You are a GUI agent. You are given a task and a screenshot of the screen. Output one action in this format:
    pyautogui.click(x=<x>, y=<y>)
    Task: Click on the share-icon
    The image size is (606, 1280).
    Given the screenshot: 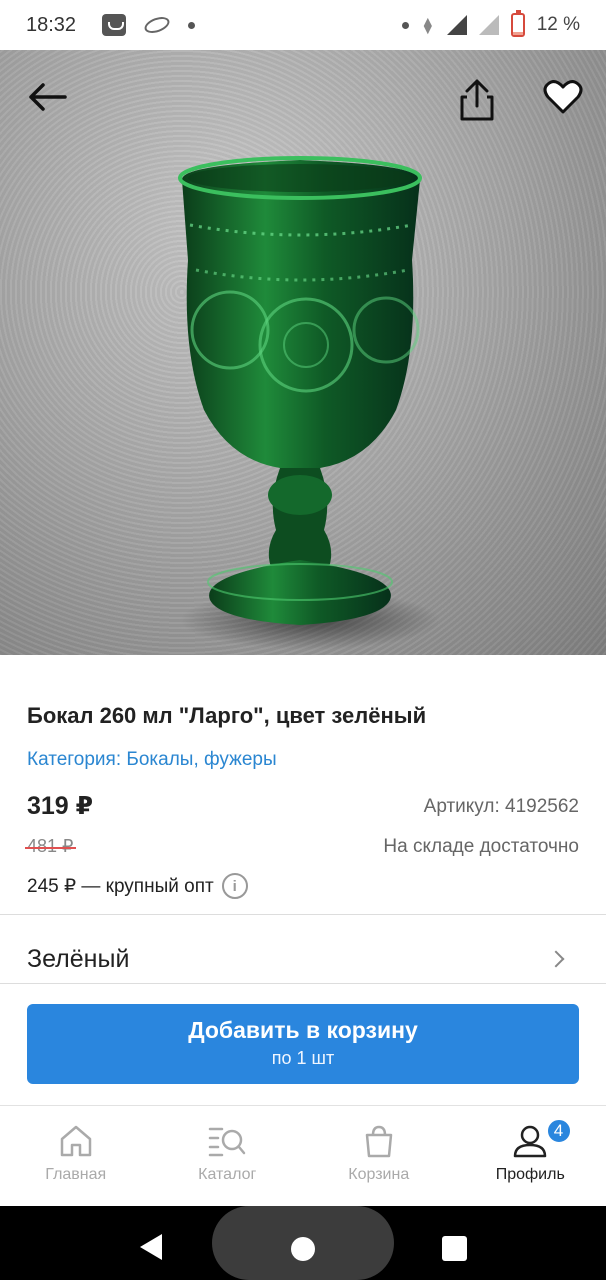 What is the action you would take?
    pyautogui.click(x=477, y=100)
    